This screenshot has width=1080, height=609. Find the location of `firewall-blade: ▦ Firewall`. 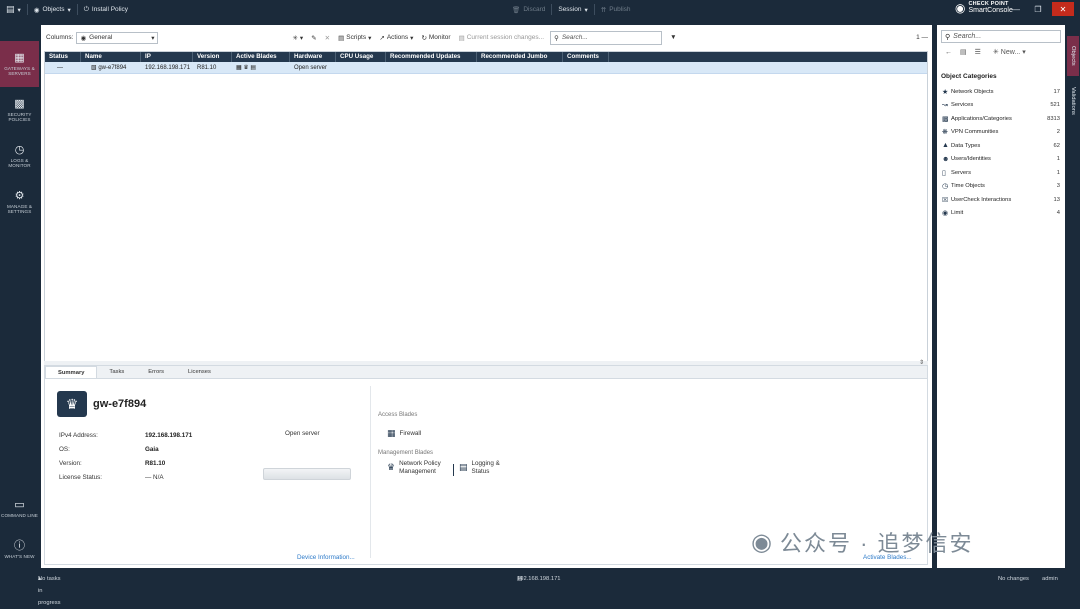

firewall-blade: ▦ Firewall is located at coordinates (404, 433).